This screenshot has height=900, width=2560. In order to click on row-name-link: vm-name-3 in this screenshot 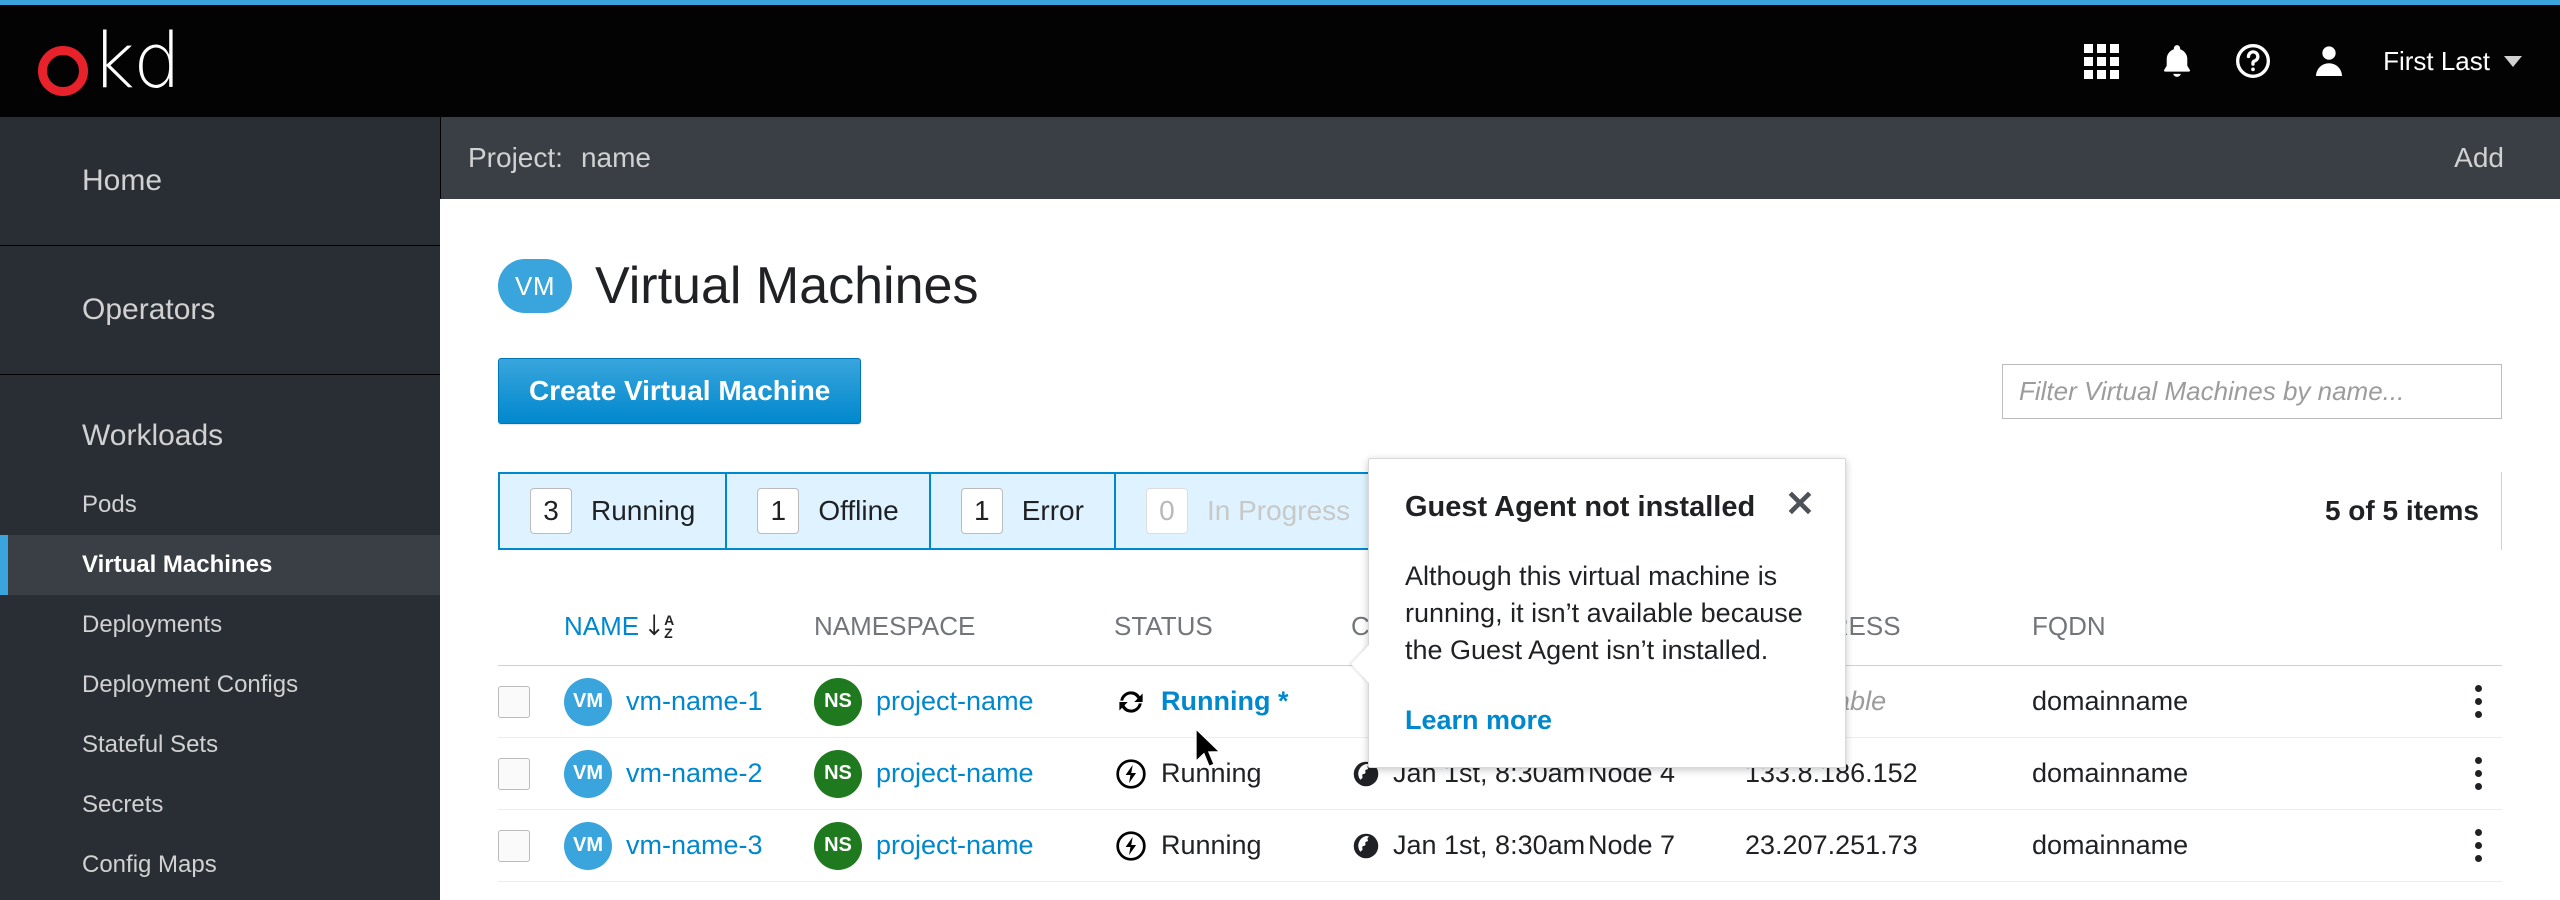, I will do `click(694, 845)`.